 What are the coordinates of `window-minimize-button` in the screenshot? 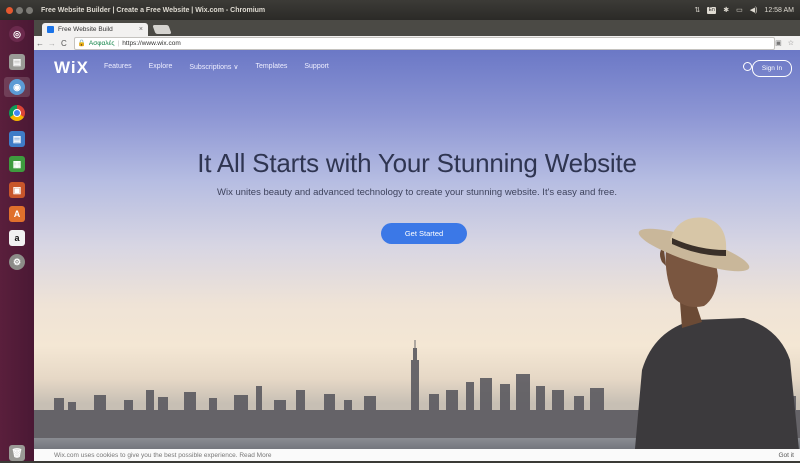 It's located at (19, 10).